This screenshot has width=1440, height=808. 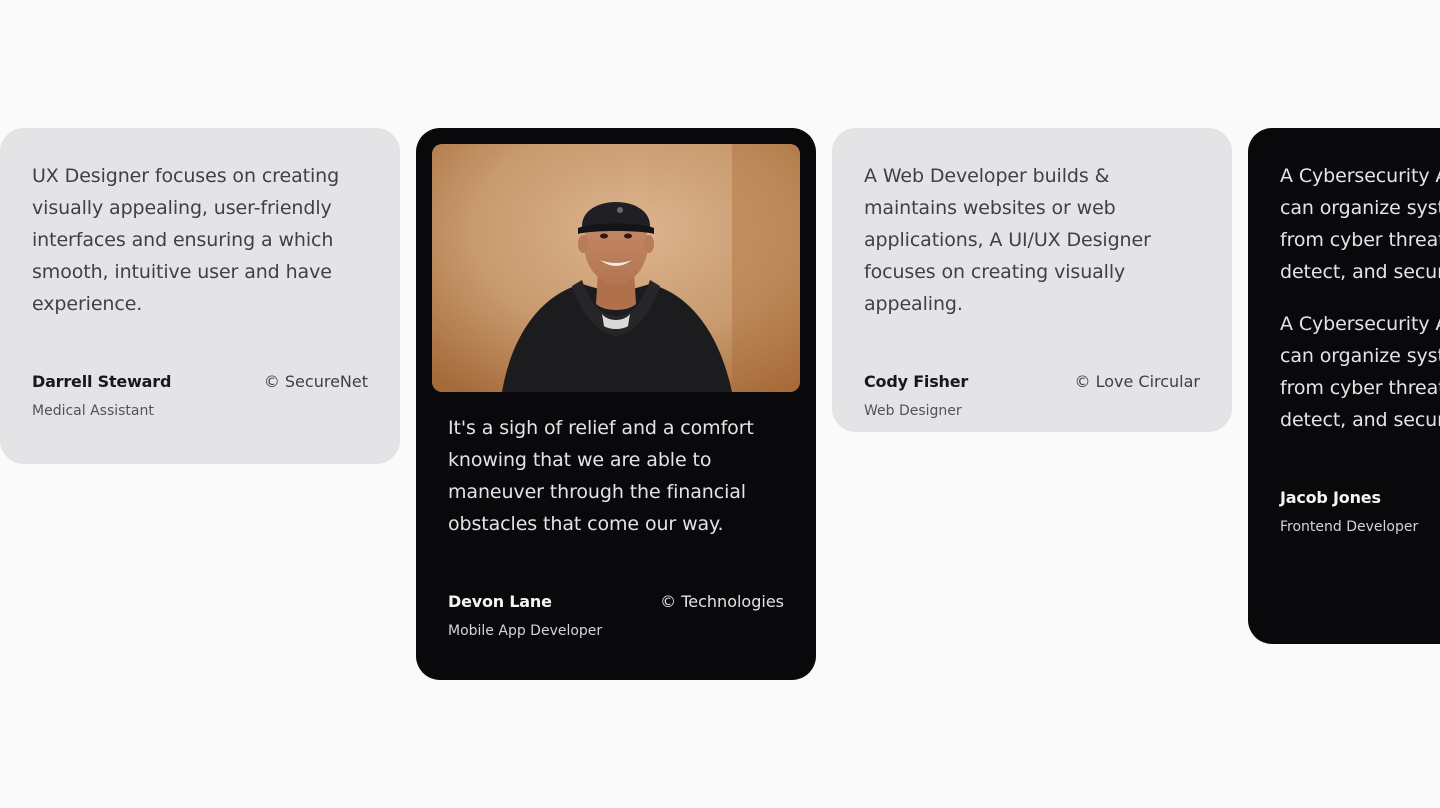 I want to click on author-name: Cody Fisher, so click(x=916, y=381).